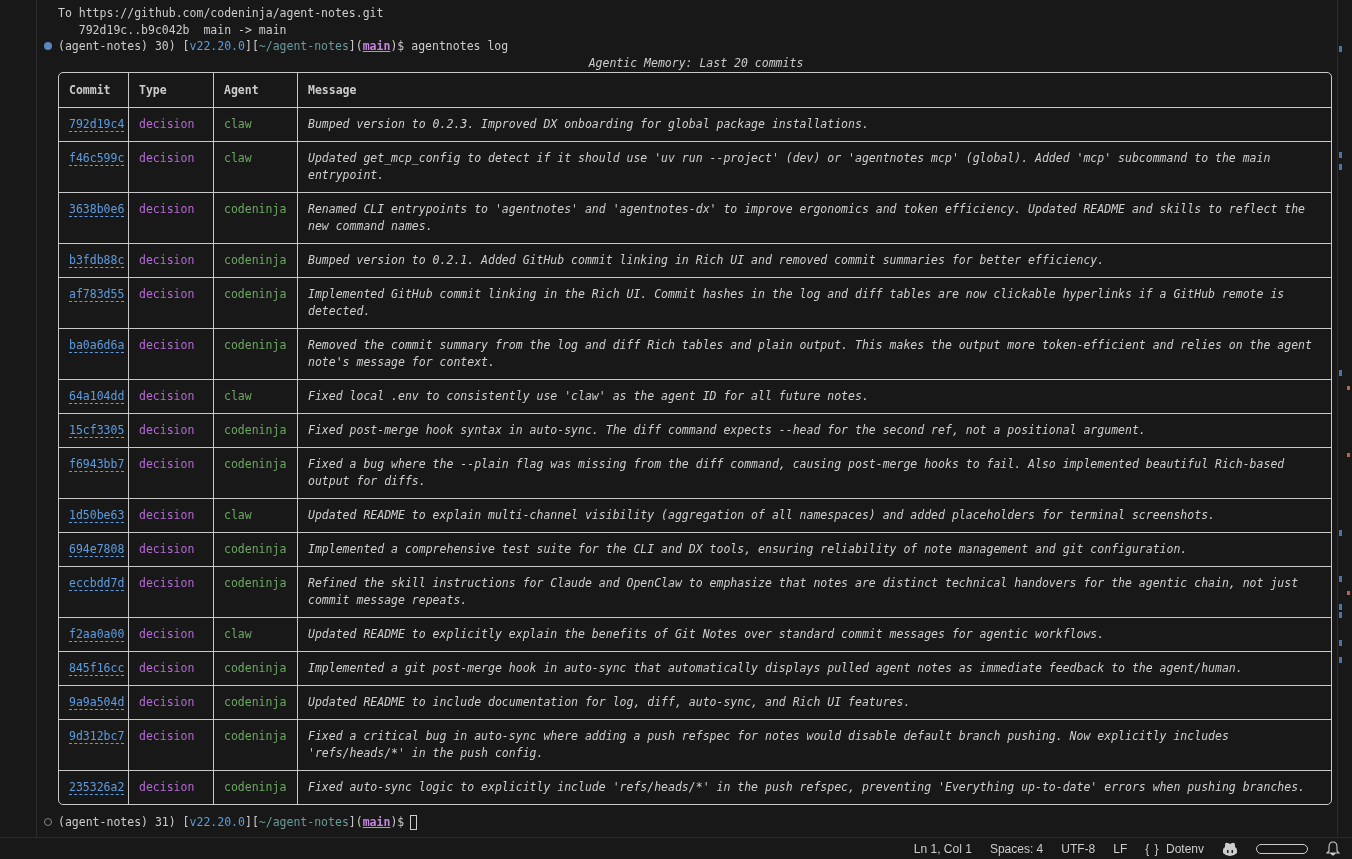 The height and width of the screenshot is (859, 1352). What do you see at coordinates (97, 702) in the screenshot?
I see `commit-link: 9a9a504d` at bounding box center [97, 702].